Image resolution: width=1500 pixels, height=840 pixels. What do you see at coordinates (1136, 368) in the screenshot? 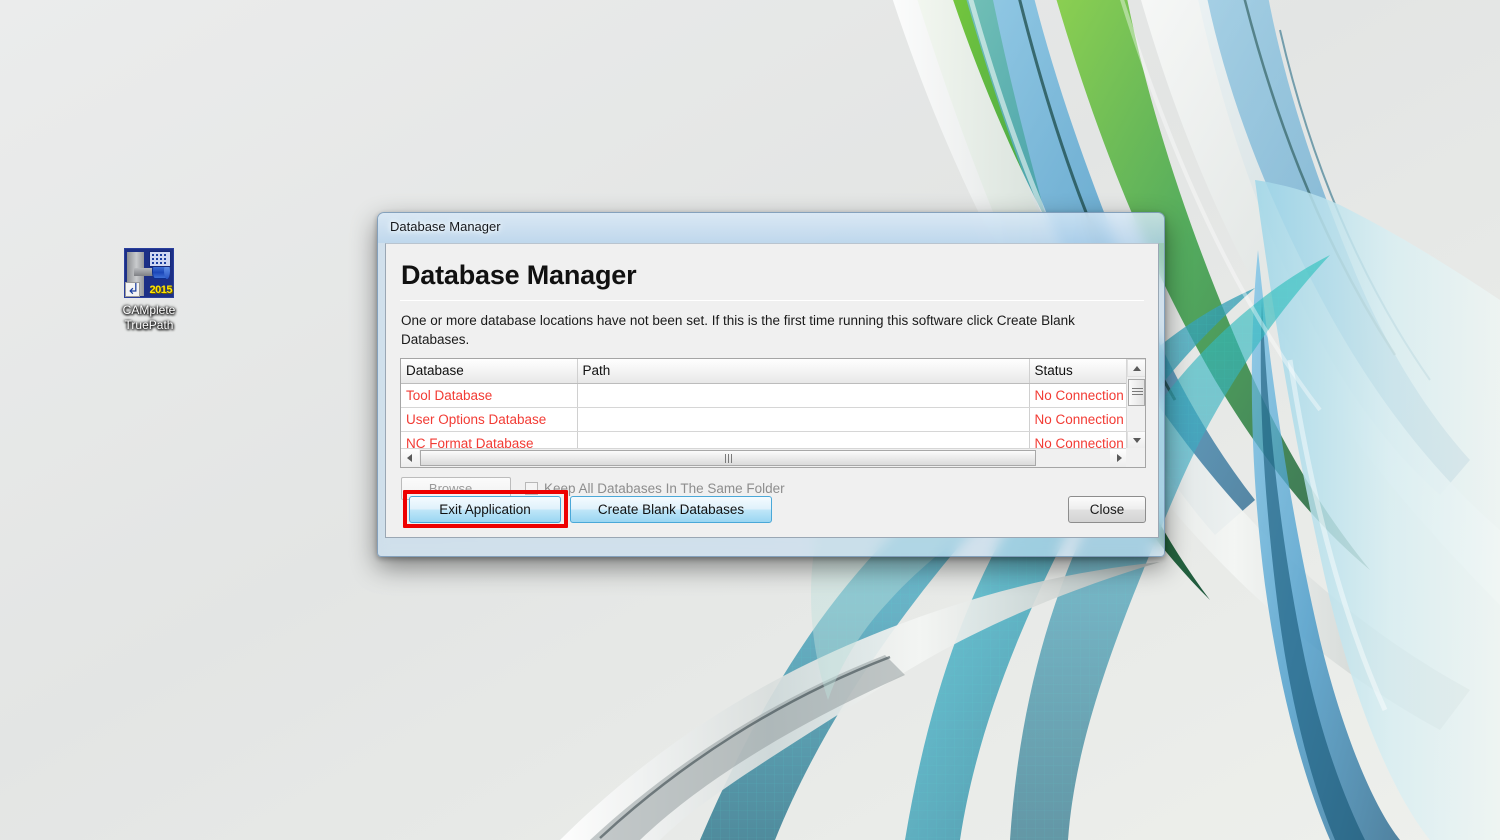
I see `scroll-up-icon` at bounding box center [1136, 368].